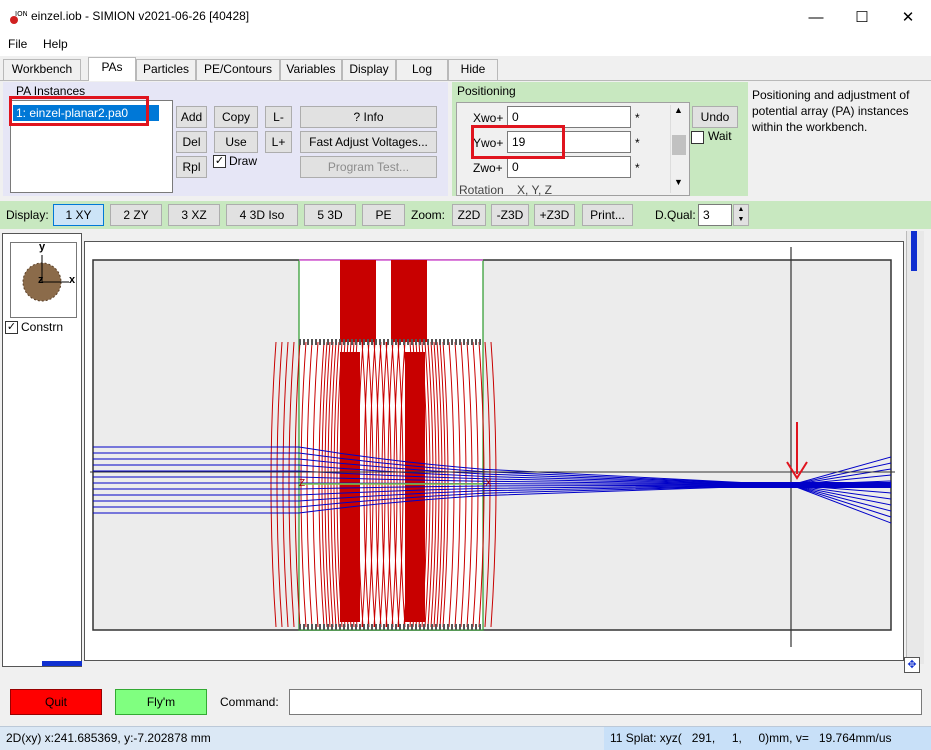 Image resolution: width=931 pixels, height=750 pixels. I want to click on command-bar: Quit Fly'm Command:, so click(465, 704).